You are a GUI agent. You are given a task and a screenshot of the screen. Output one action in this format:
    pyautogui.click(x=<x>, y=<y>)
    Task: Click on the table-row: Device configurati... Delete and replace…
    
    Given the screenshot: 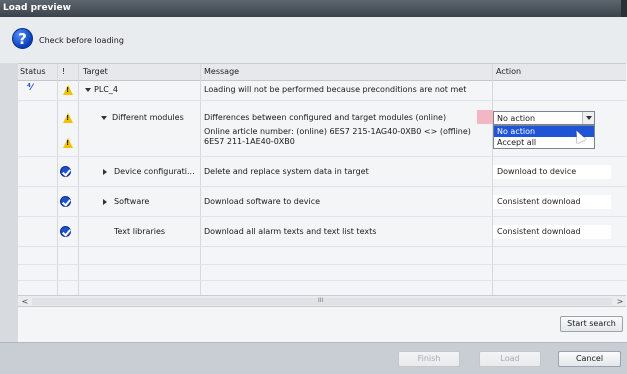 What is the action you would take?
    pyautogui.click(x=322, y=172)
    